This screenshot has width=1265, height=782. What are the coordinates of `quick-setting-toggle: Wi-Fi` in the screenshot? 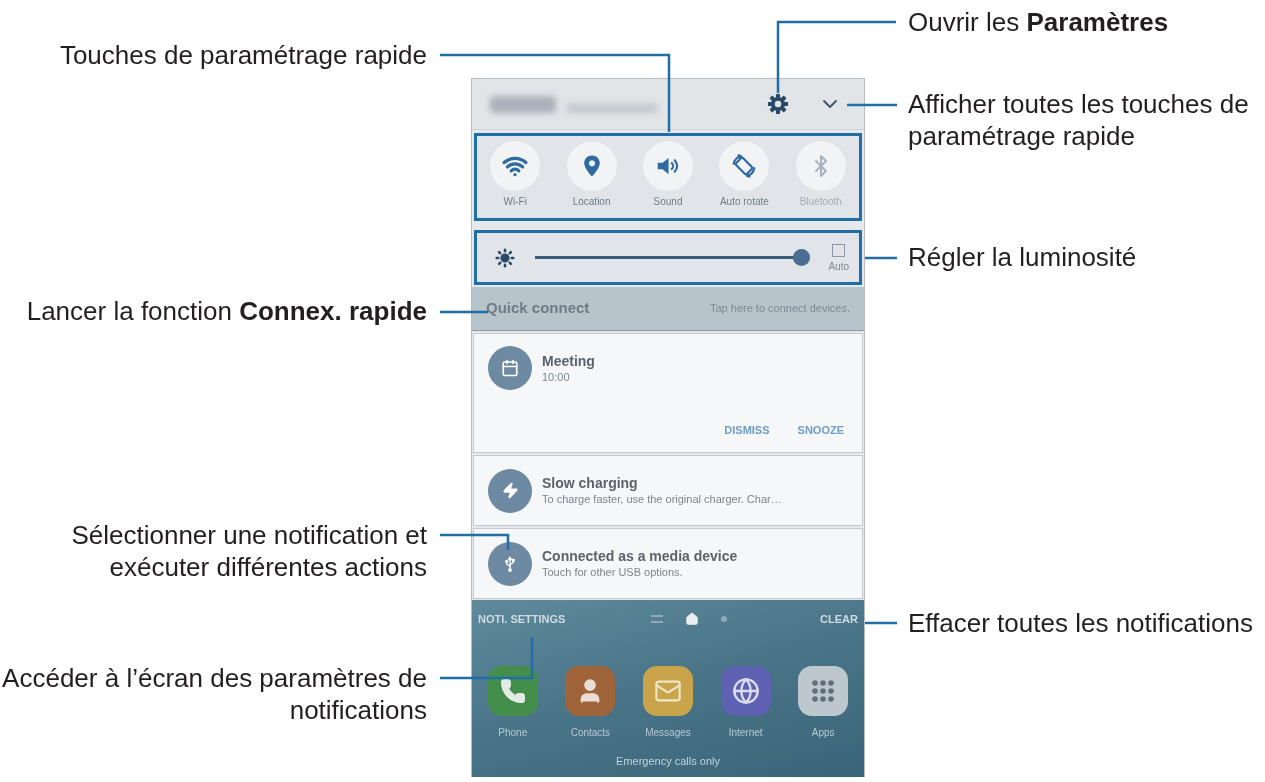 It's located at (515, 174).